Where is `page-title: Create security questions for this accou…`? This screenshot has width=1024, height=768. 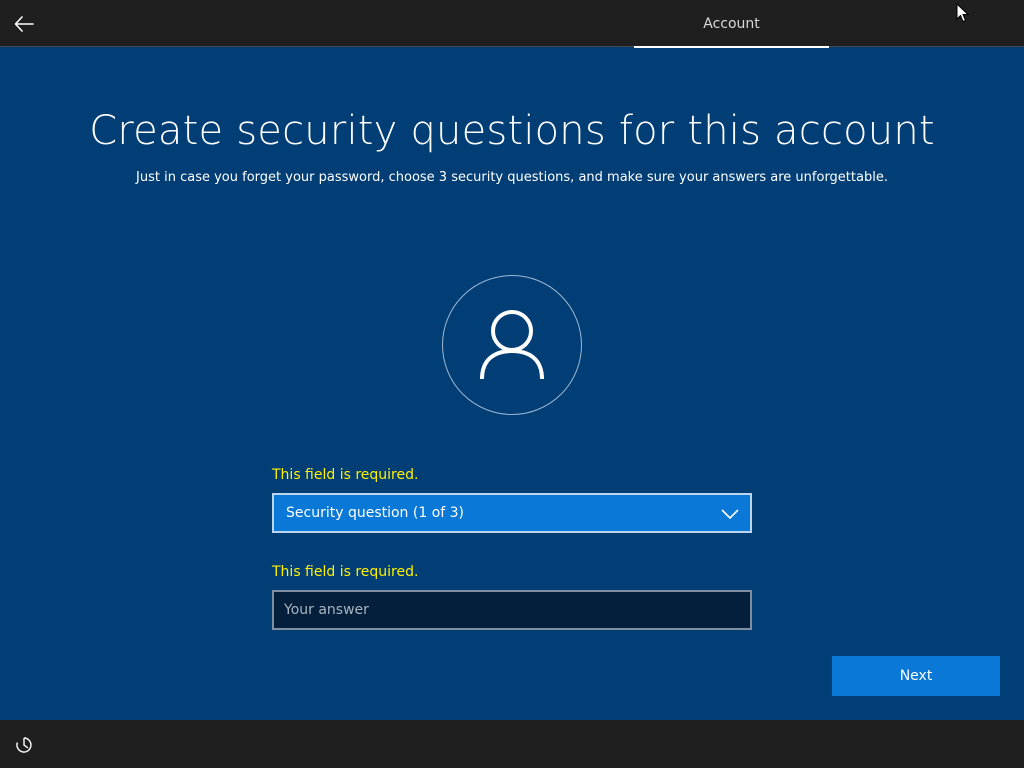 page-title: Create security questions for this accou… is located at coordinates (512, 131).